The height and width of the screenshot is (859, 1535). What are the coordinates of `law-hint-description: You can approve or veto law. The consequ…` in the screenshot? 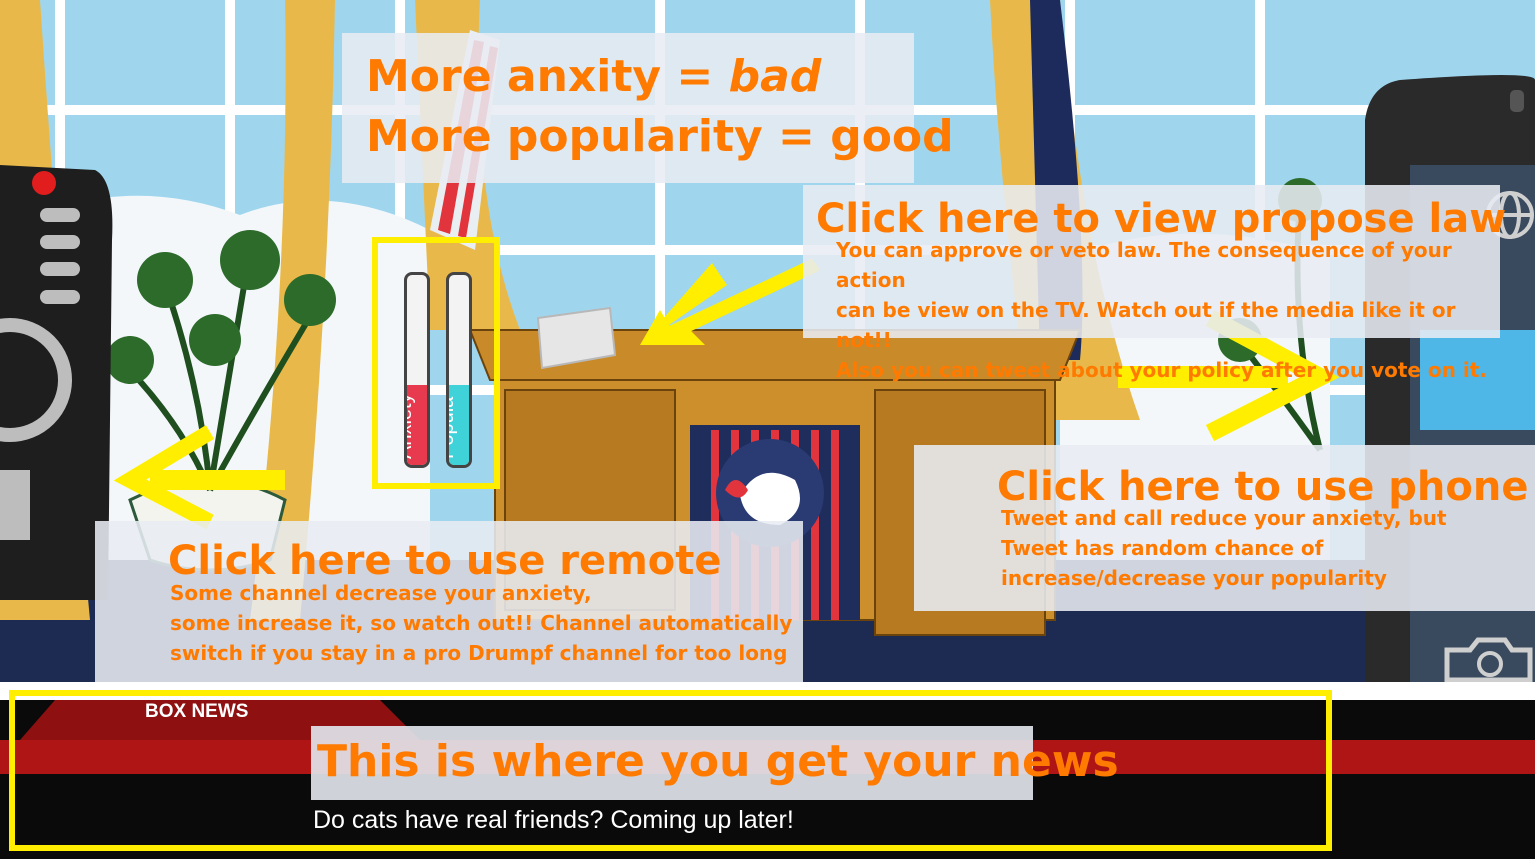 It's located at (1161, 310).